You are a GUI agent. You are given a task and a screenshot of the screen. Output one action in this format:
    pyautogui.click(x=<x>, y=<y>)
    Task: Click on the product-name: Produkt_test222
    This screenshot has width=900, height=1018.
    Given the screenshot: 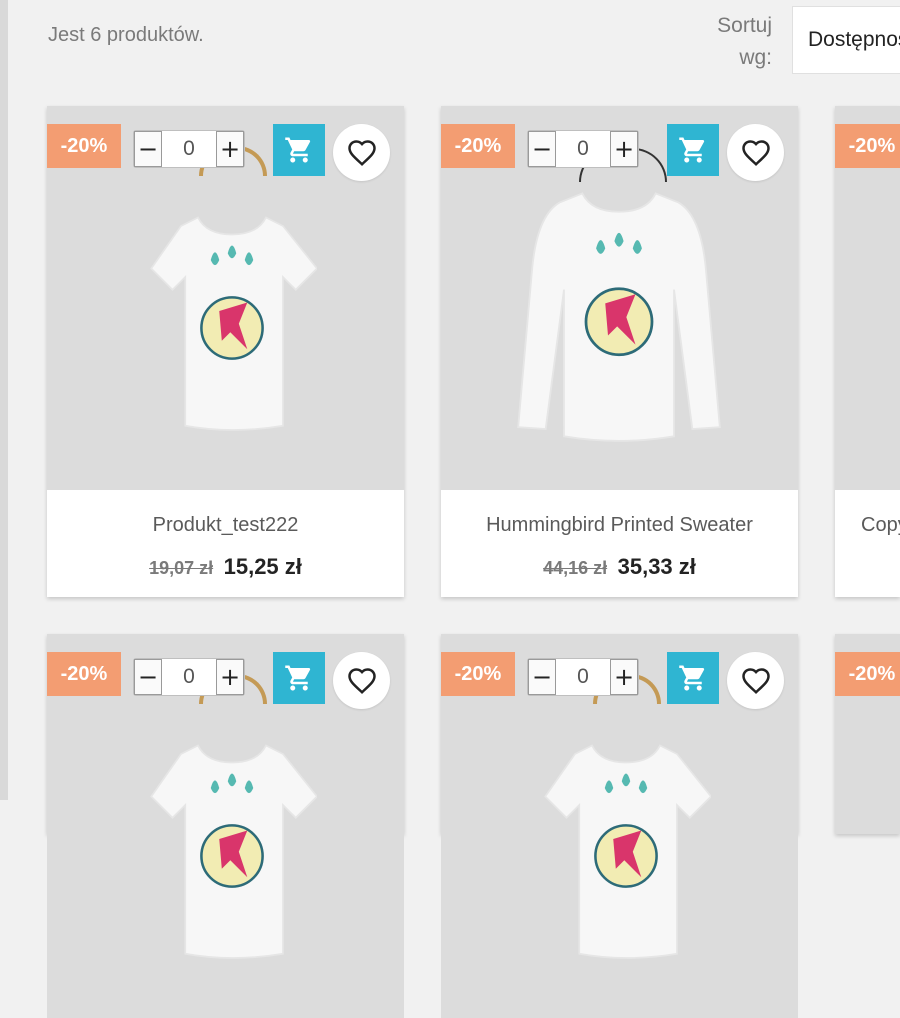 What is the action you would take?
    pyautogui.click(x=225, y=525)
    